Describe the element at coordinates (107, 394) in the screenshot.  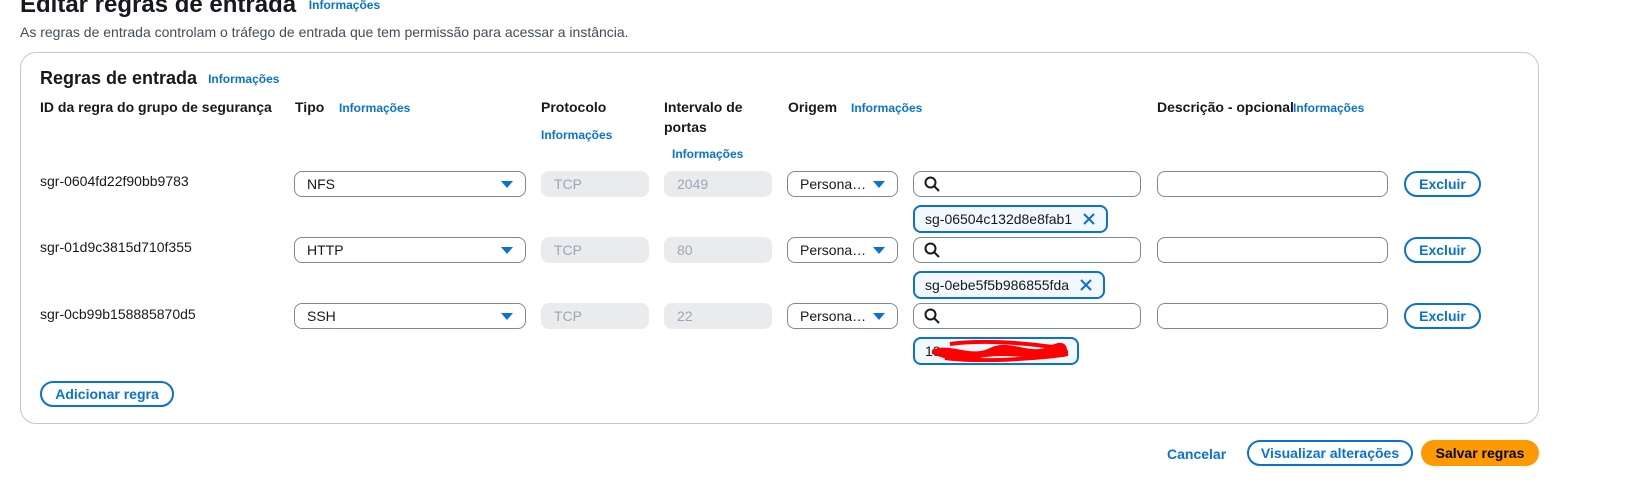
I see `add-rule-button: Adicionar regra` at that location.